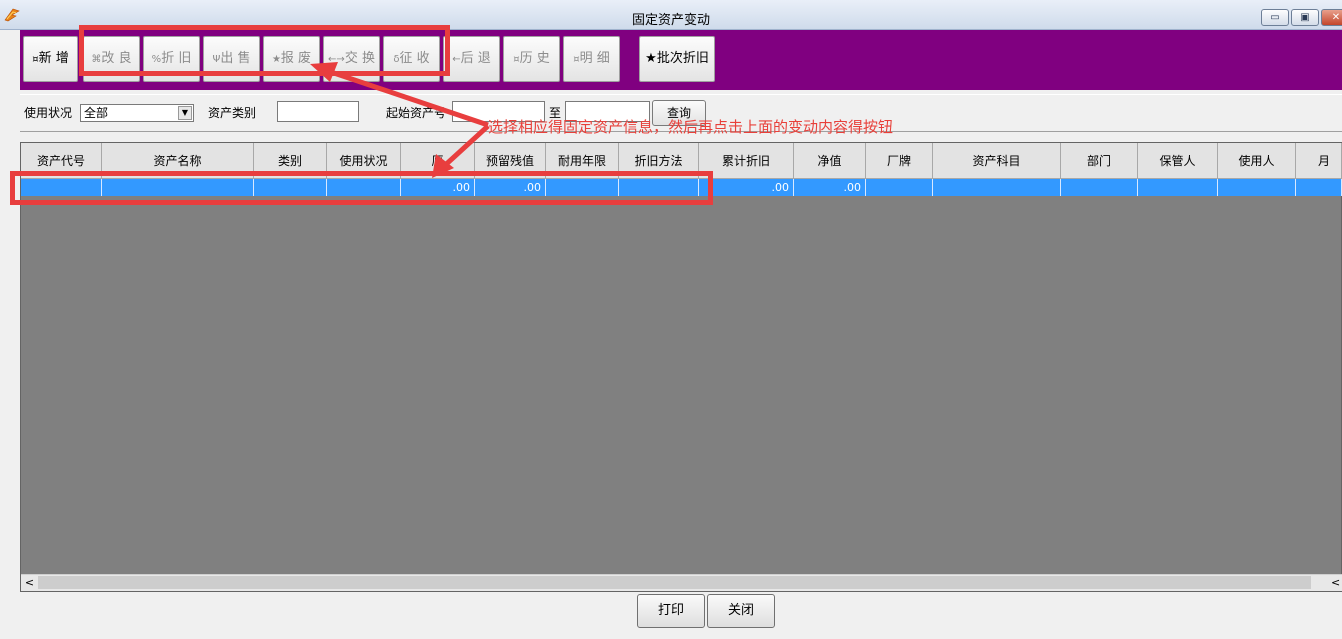 Image resolution: width=1342 pixels, height=639 pixels. What do you see at coordinates (1257, 161) in the screenshot?
I see `column-header: 使用人` at bounding box center [1257, 161].